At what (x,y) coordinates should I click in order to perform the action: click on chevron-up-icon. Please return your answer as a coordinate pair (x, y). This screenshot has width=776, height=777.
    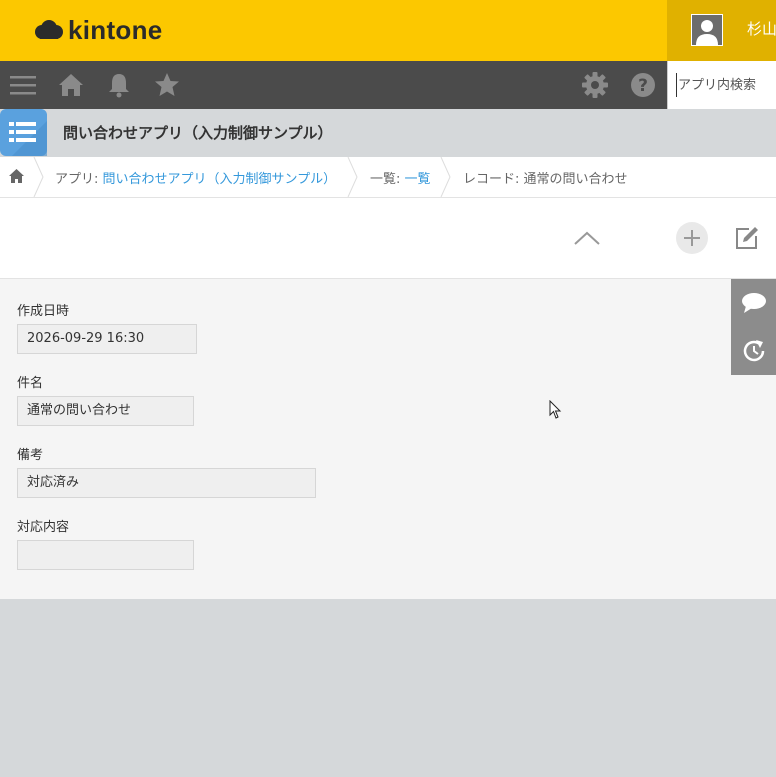
    Looking at the image, I should click on (587, 238).